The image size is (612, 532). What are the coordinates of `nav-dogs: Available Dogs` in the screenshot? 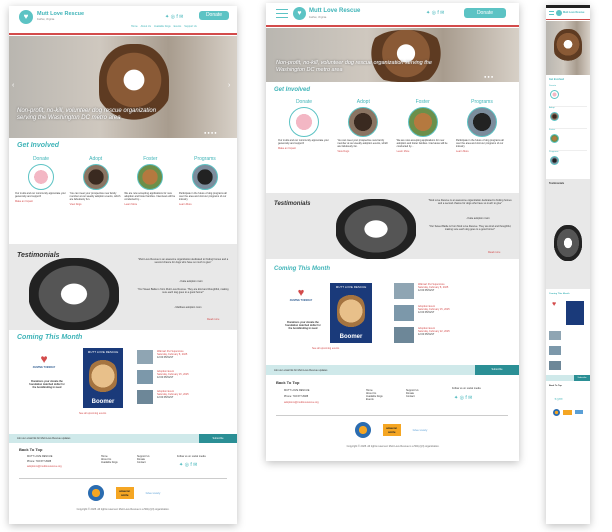 It's located at (162, 26).